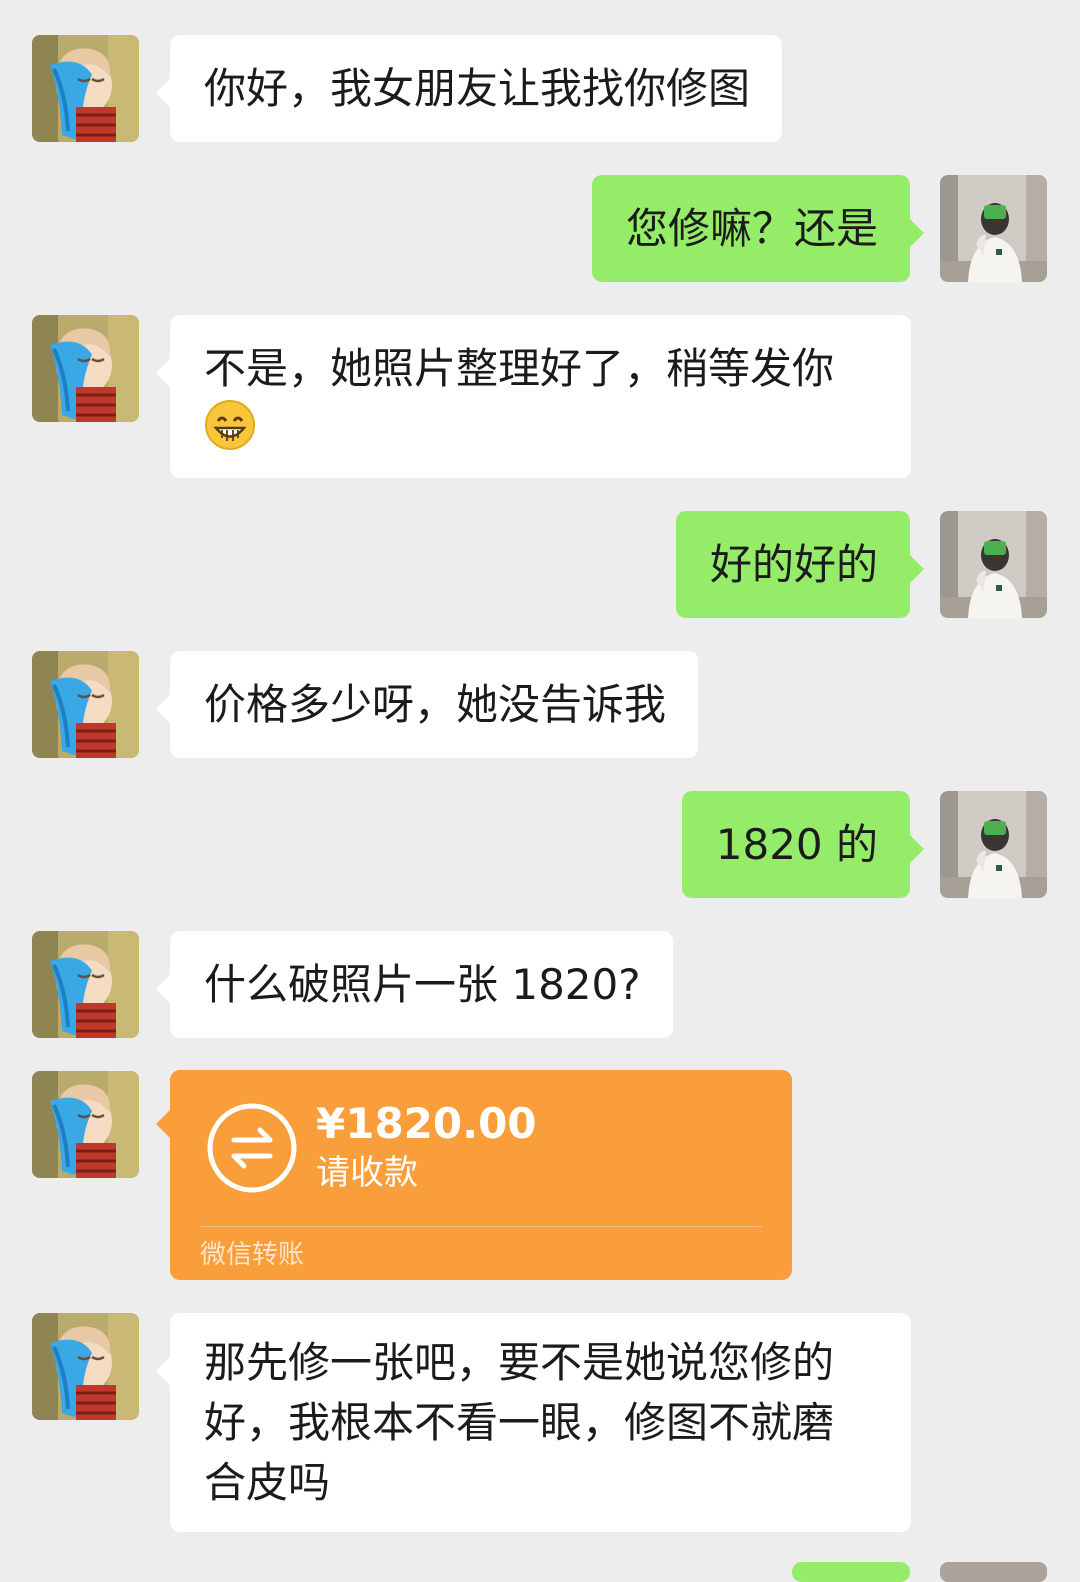 This screenshot has height=1582, width=1080. I want to click on message-text-line: 合皮吗, so click(267, 1482).